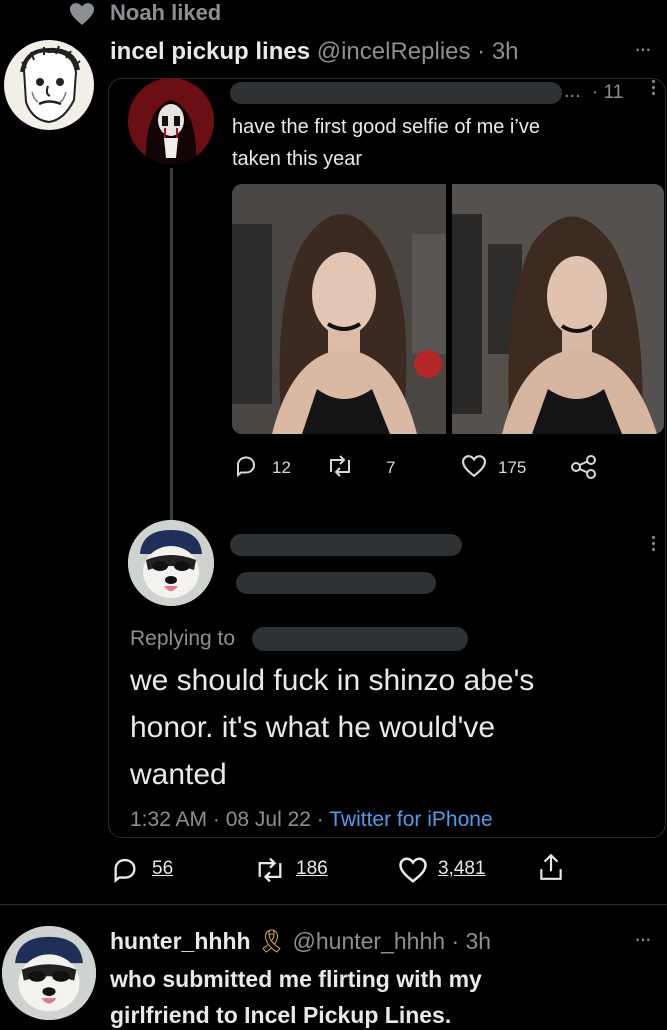 This screenshot has height=1030, width=667. What do you see at coordinates (162, 869) in the screenshot?
I see `reply-count: 56` at bounding box center [162, 869].